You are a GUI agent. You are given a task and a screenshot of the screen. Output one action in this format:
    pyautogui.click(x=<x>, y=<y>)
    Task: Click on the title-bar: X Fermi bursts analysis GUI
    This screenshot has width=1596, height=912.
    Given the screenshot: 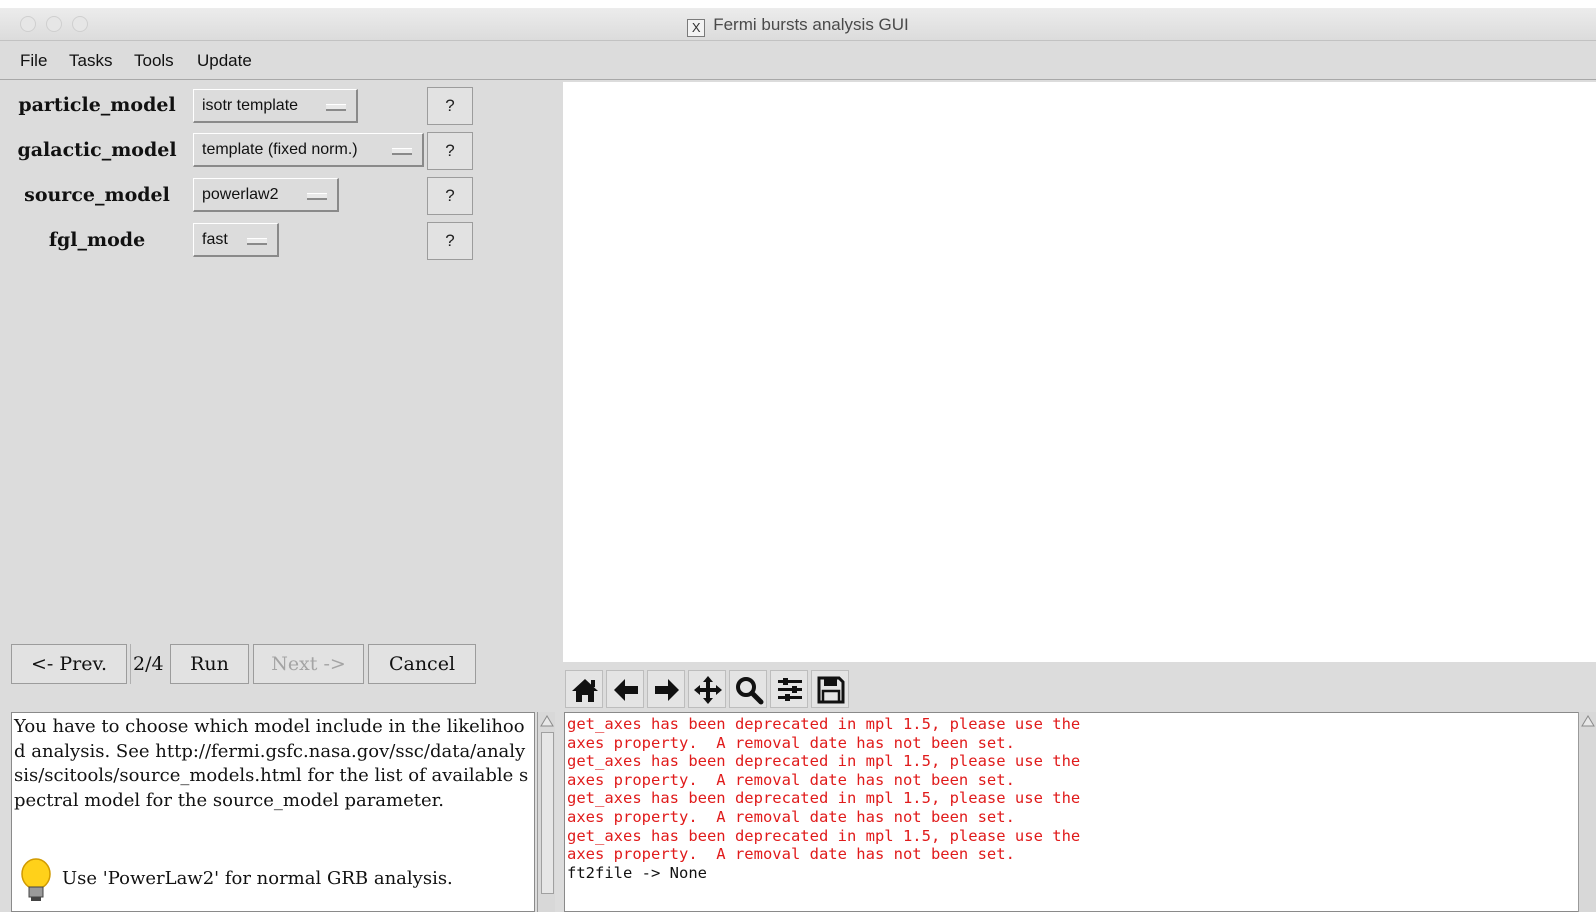 What is the action you would take?
    pyautogui.click(x=798, y=24)
    